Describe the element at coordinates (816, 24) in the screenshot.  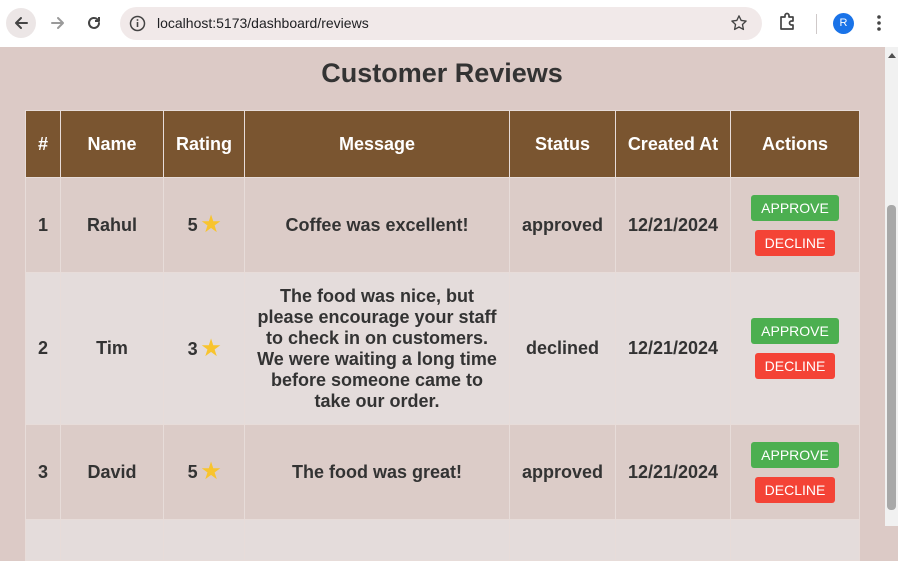
I see `toolbar-divider` at that location.